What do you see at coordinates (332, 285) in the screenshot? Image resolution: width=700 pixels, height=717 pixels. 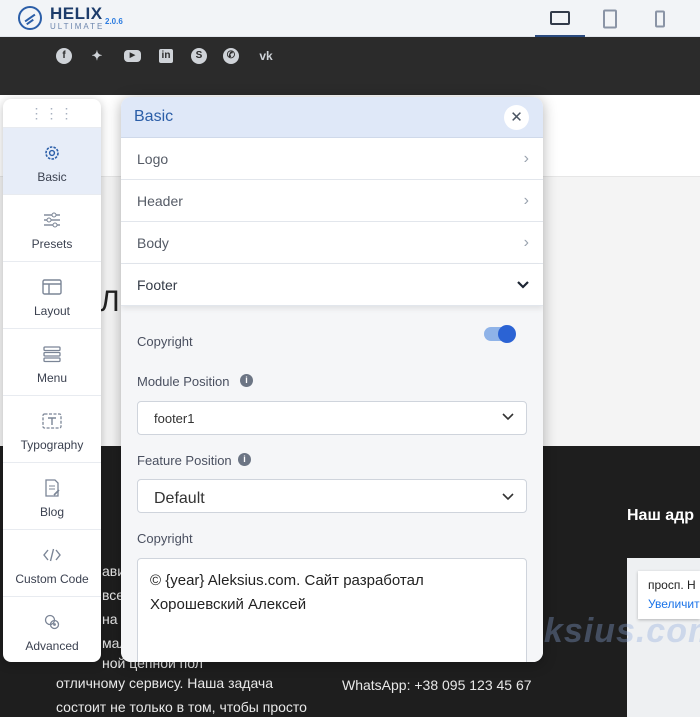 I see `section-footer: Footer` at bounding box center [332, 285].